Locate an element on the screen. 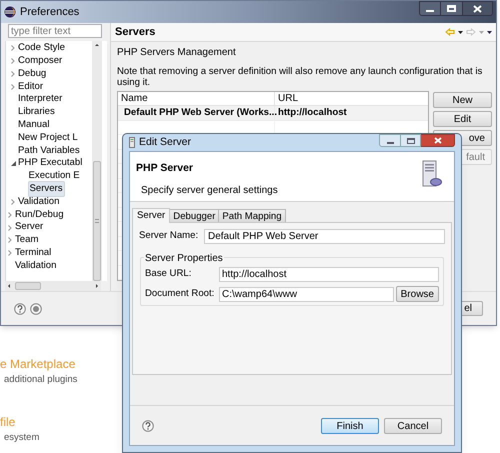 This screenshot has width=500, height=453. tree-item: Run/Debug is located at coordinates (39, 215).